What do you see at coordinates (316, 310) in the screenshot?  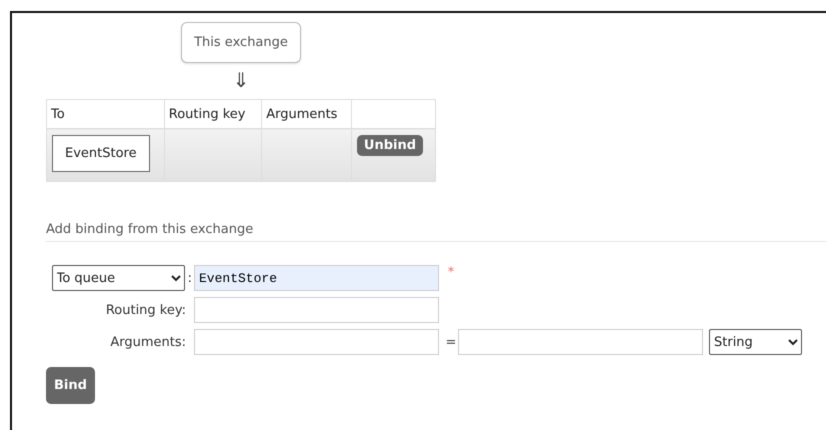 I see `routing-key-field` at bounding box center [316, 310].